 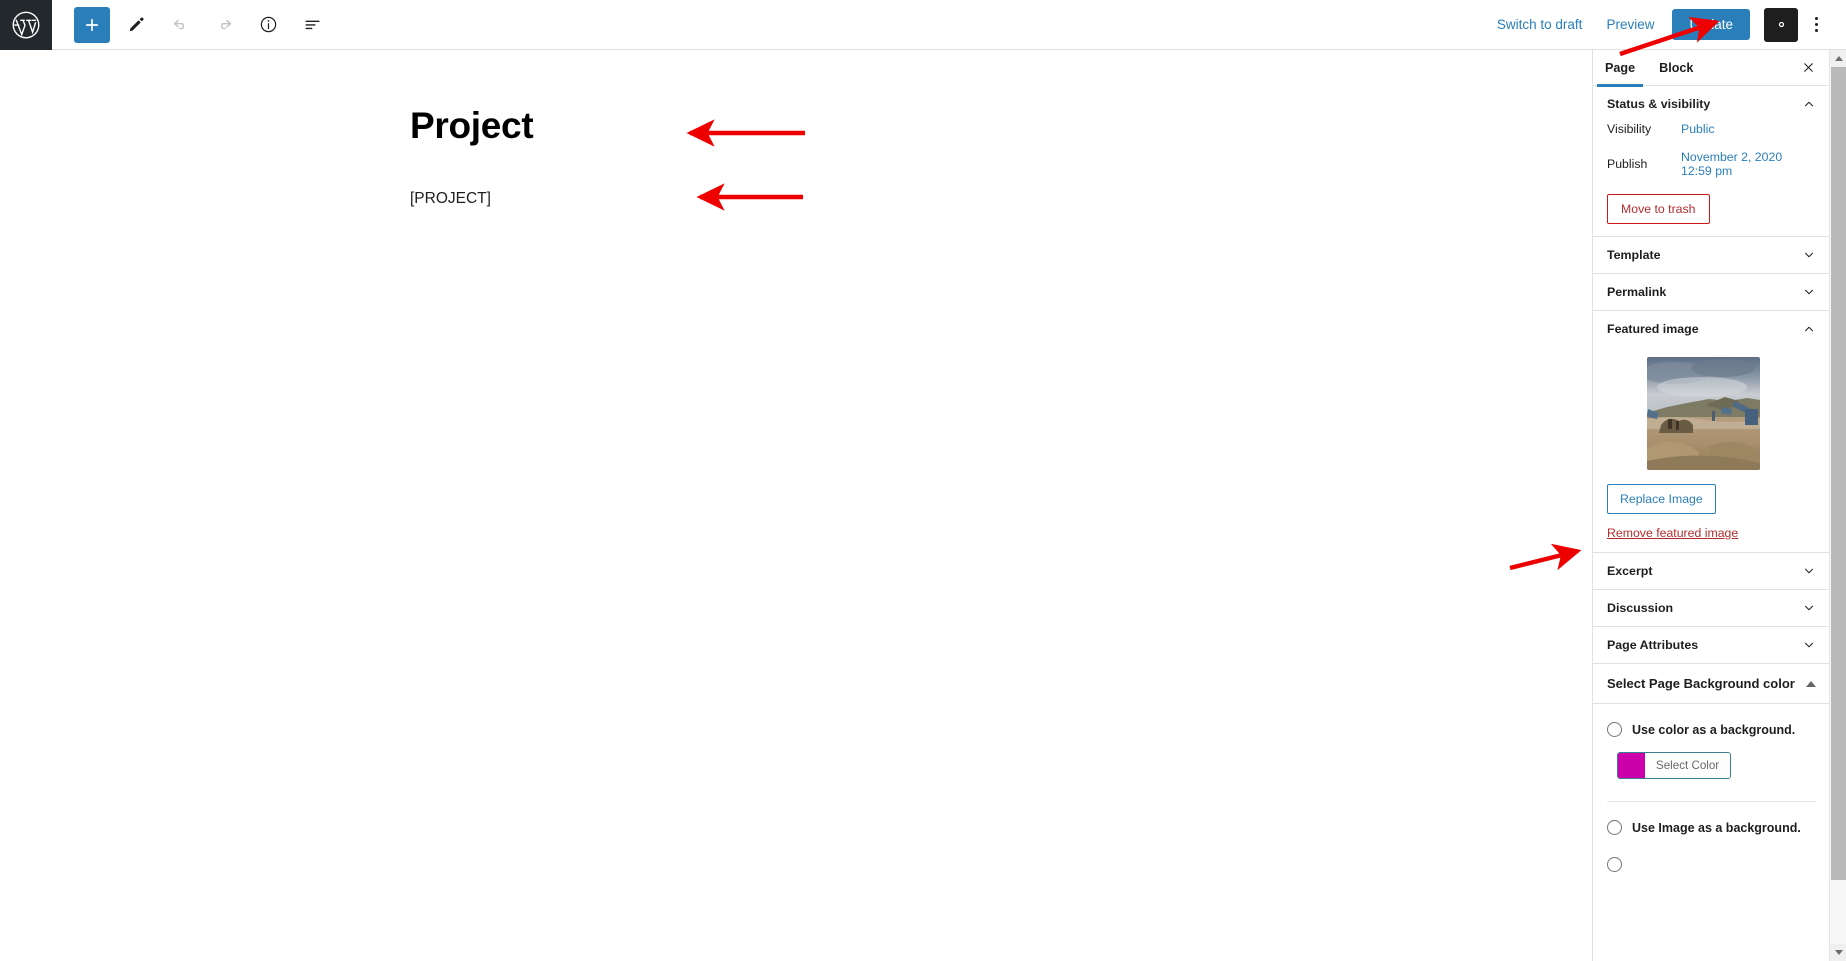 What do you see at coordinates (1540, 24) in the screenshot?
I see `switch-to-draft-button: Switch to draft` at bounding box center [1540, 24].